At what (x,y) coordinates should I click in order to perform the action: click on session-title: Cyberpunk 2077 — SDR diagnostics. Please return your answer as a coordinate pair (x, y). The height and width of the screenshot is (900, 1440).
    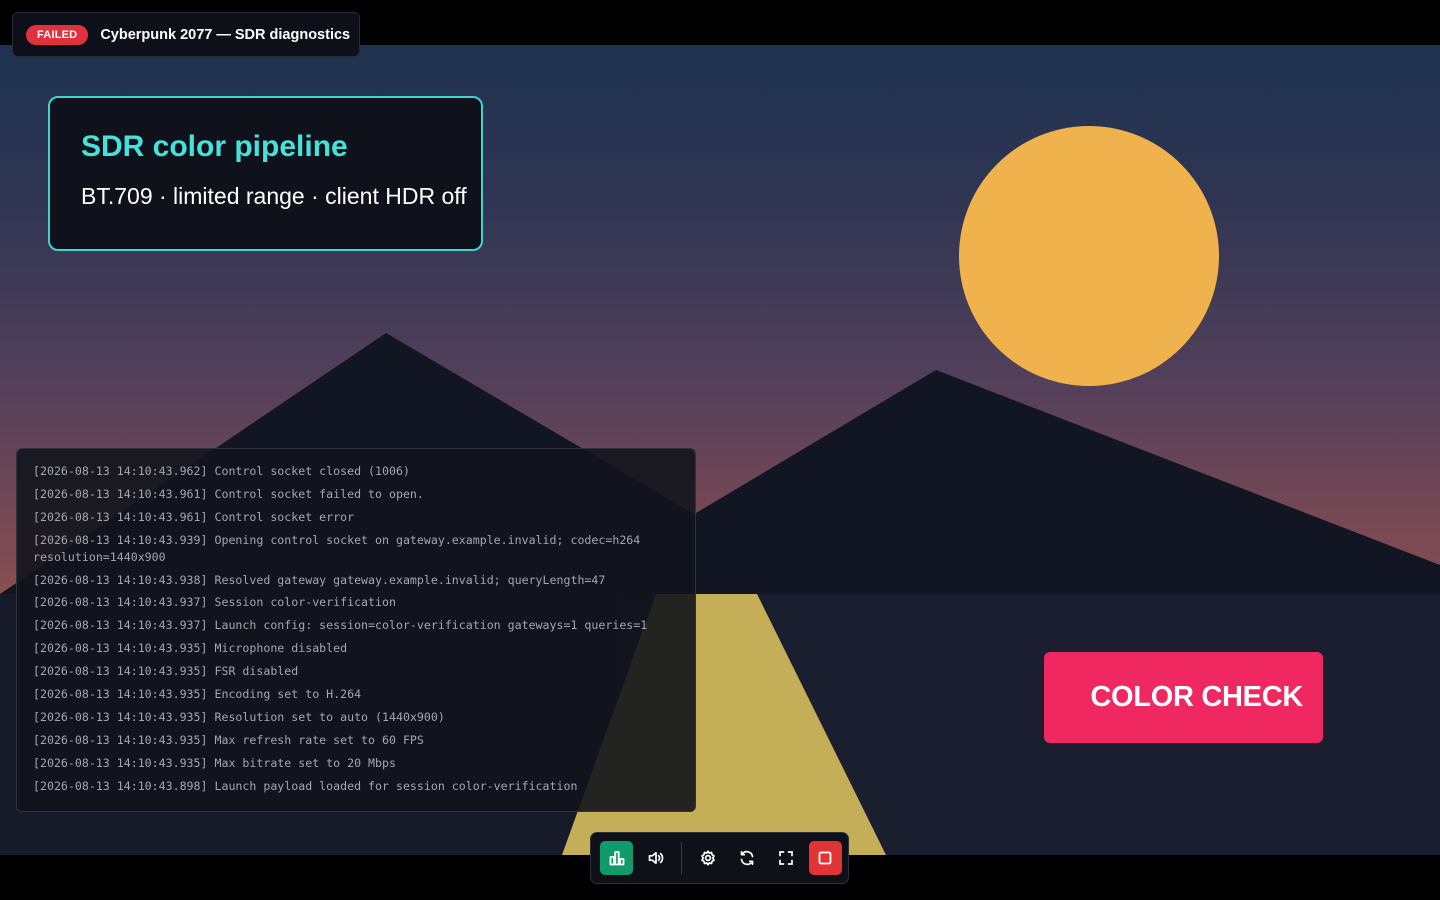
    Looking at the image, I should click on (225, 34).